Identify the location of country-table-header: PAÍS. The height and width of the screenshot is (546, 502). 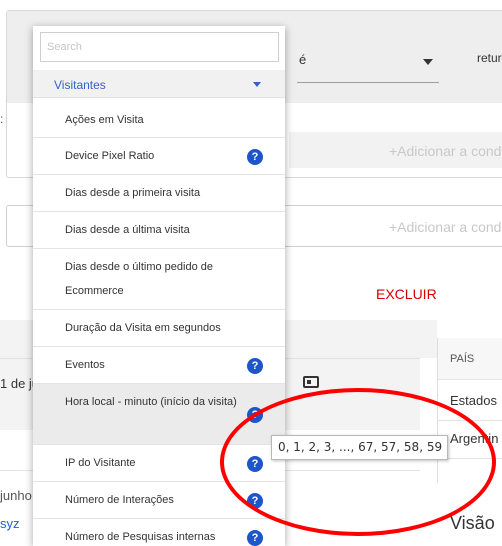
(470, 359).